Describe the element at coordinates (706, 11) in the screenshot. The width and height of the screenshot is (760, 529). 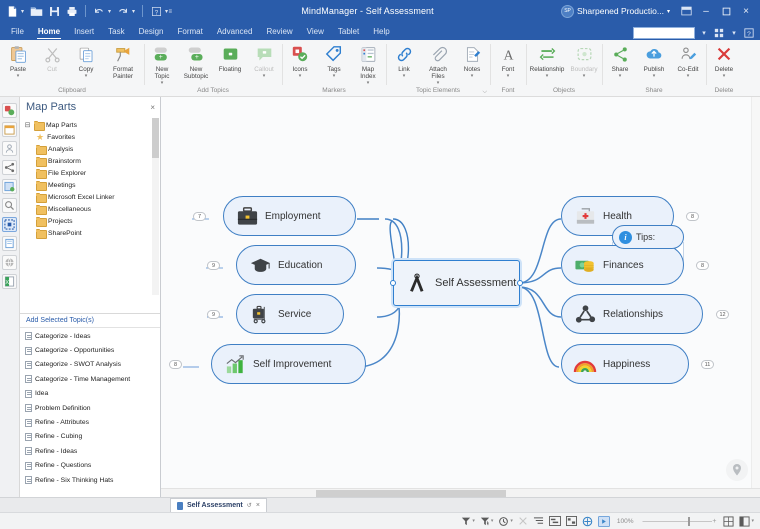
I see `minimize-button: –` at that location.